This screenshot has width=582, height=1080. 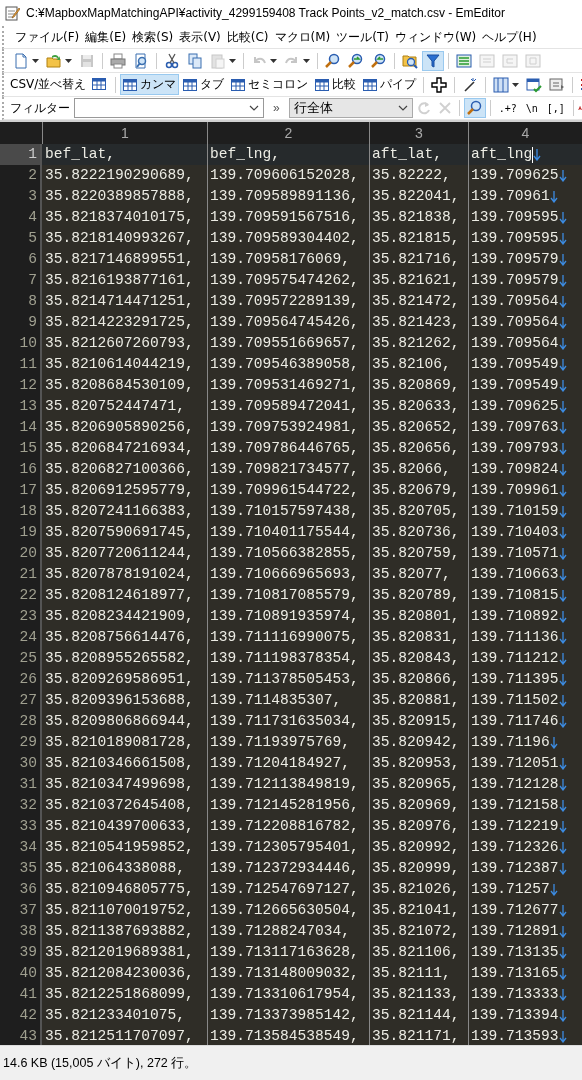 I want to click on table-cell-text: 35.8210347499698,, so click(x=119, y=784).